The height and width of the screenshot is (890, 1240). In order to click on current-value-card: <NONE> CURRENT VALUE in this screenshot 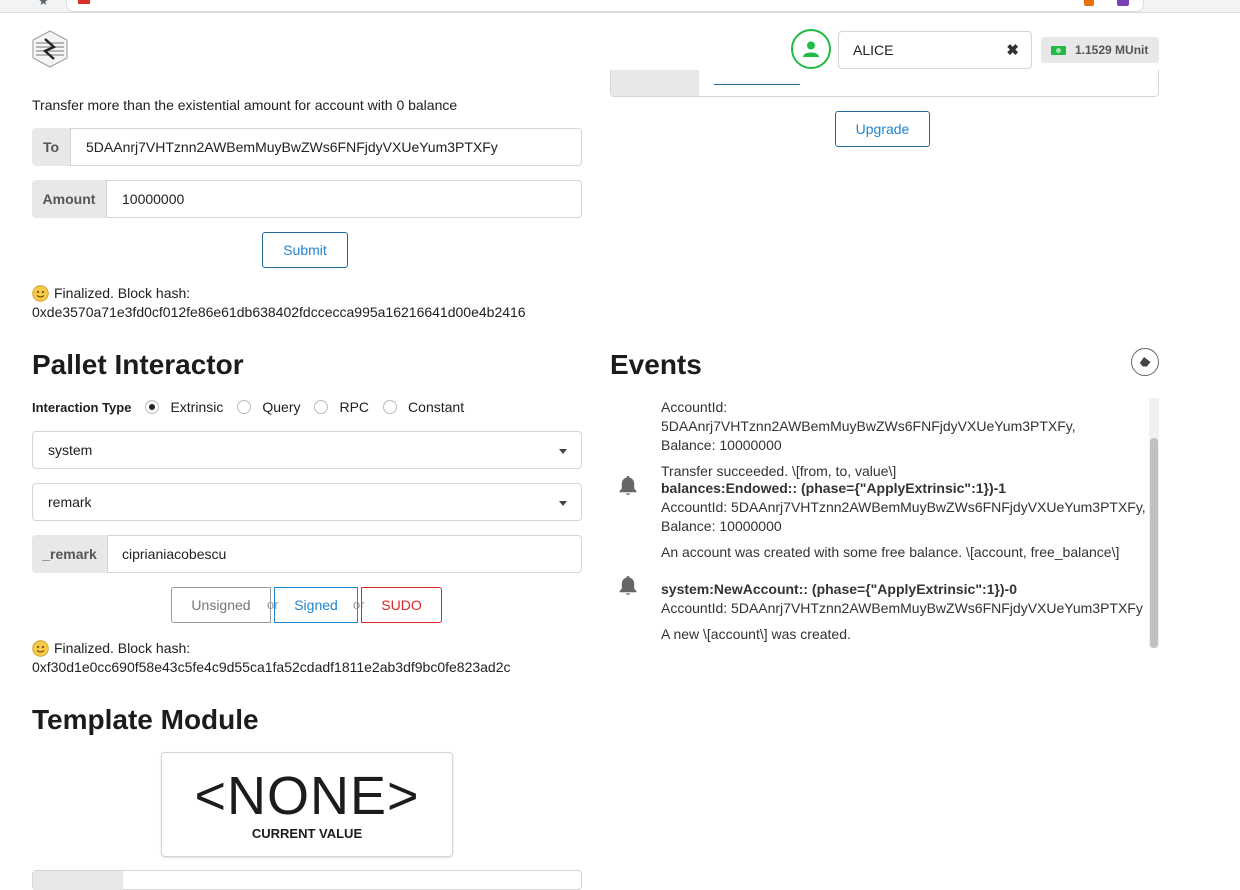, I will do `click(307, 804)`.